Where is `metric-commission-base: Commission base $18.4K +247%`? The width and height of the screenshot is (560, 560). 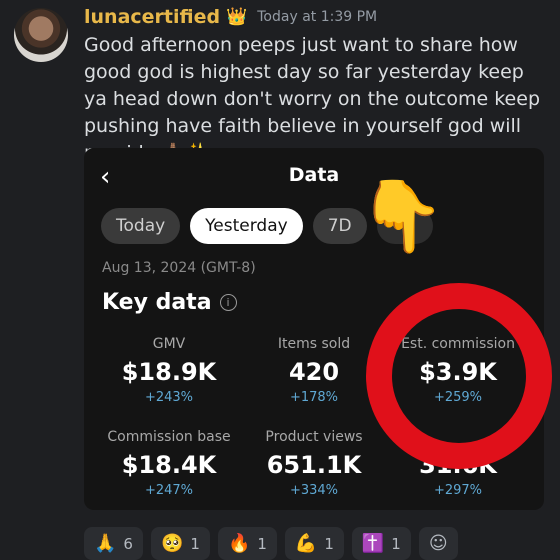 metric-commission-base: Commission base $18.4K +247% is located at coordinates (169, 463).